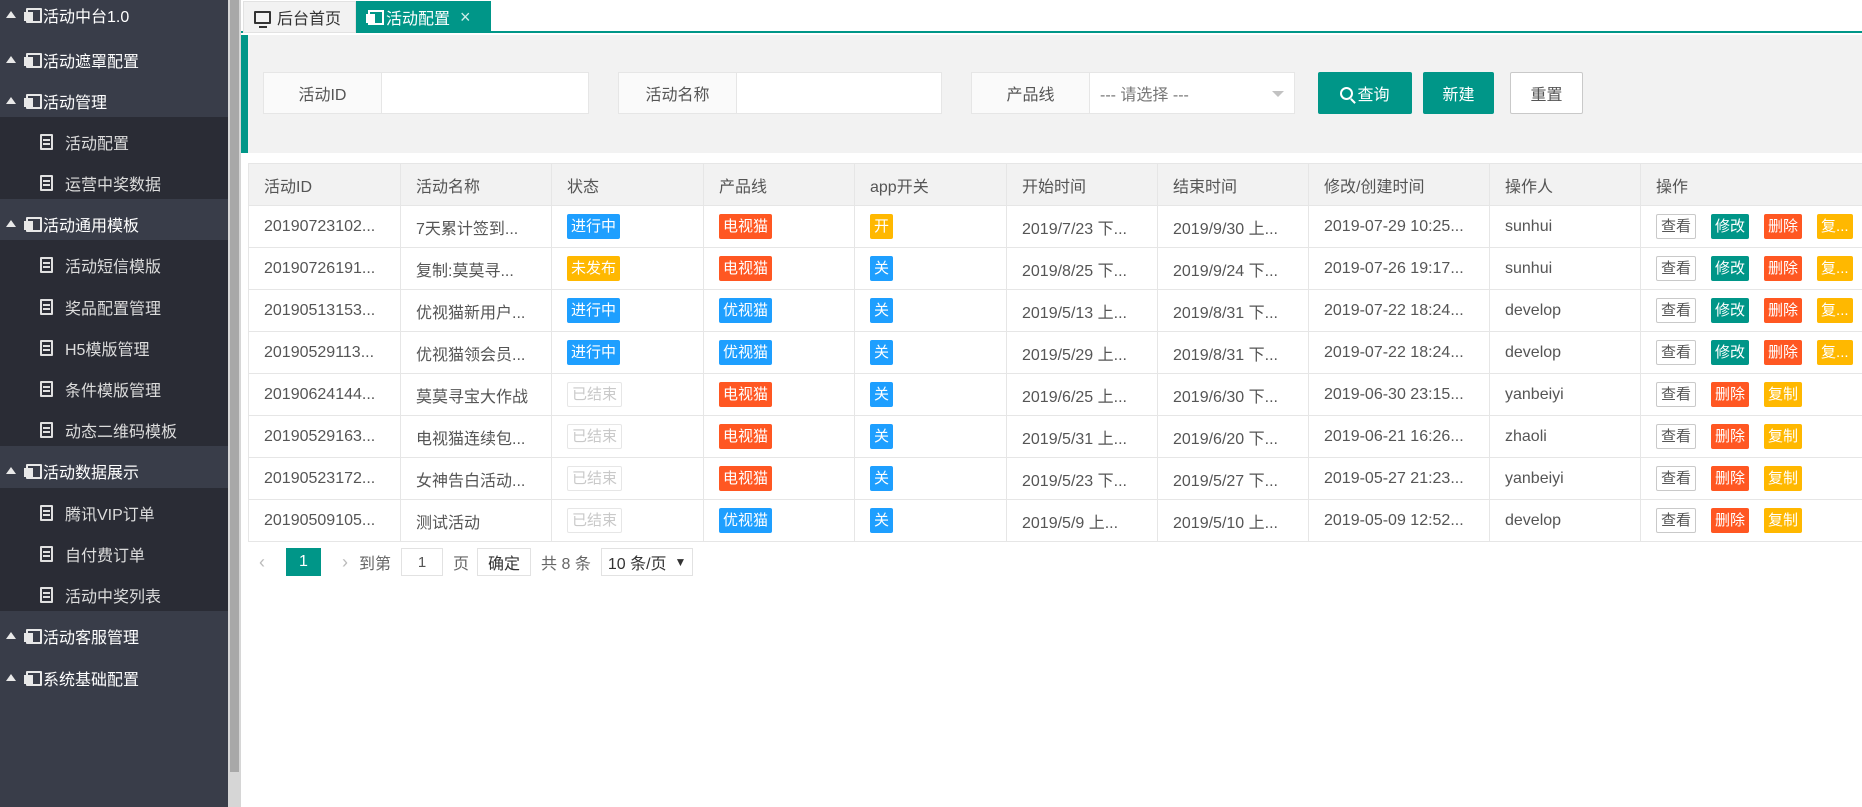 This screenshot has width=1862, height=807. I want to click on column-header: 开始时间, so click(1082, 184).